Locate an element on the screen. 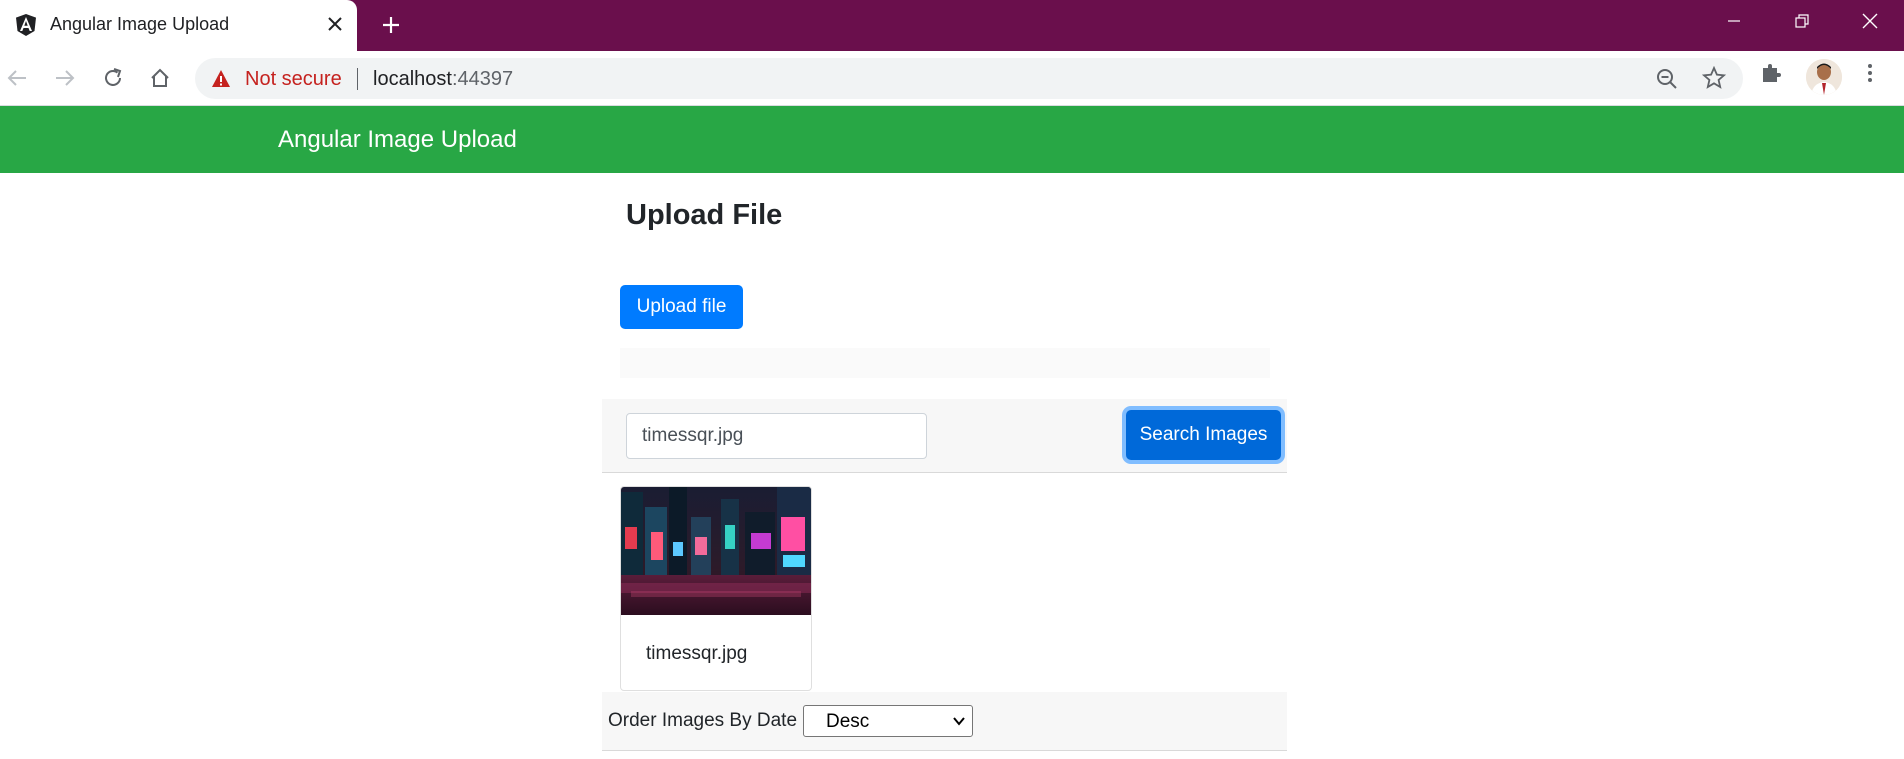  warning-triangle-icon is located at coordinates (221, 78).